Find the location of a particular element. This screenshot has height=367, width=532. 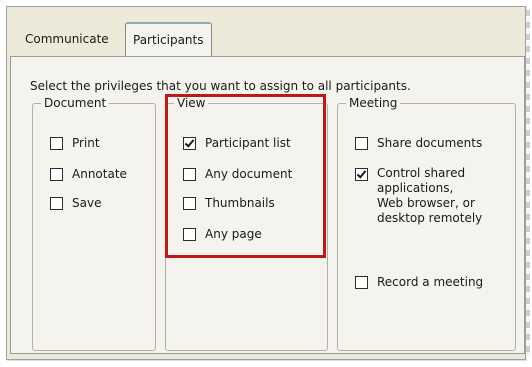

share-documents-checkbox-box is located at coordinates (361, 143).